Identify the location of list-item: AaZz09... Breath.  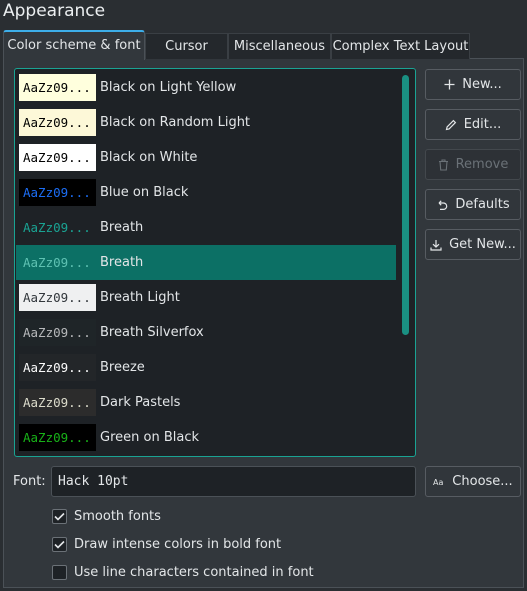
(206, 227).